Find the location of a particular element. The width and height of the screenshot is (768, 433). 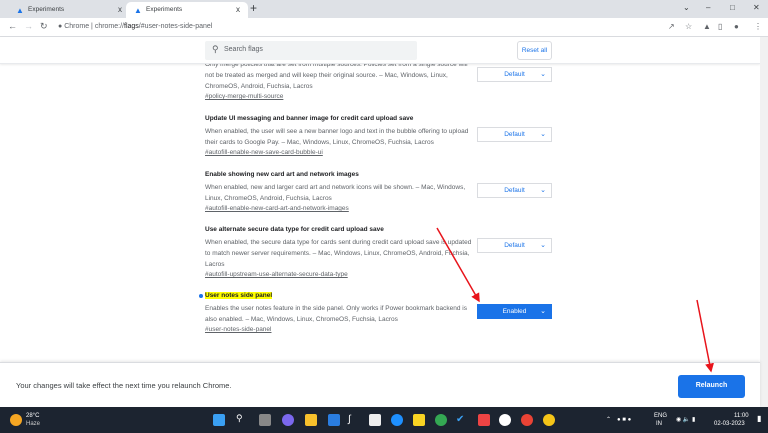

site-info-icon: ● is located at coordinates (60, 26).